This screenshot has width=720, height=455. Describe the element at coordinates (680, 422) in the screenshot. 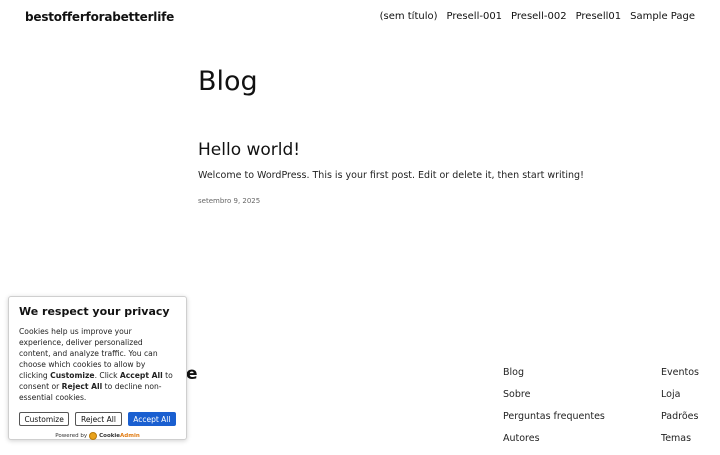

I see `footer-link-padroes: Padrões` at that location.